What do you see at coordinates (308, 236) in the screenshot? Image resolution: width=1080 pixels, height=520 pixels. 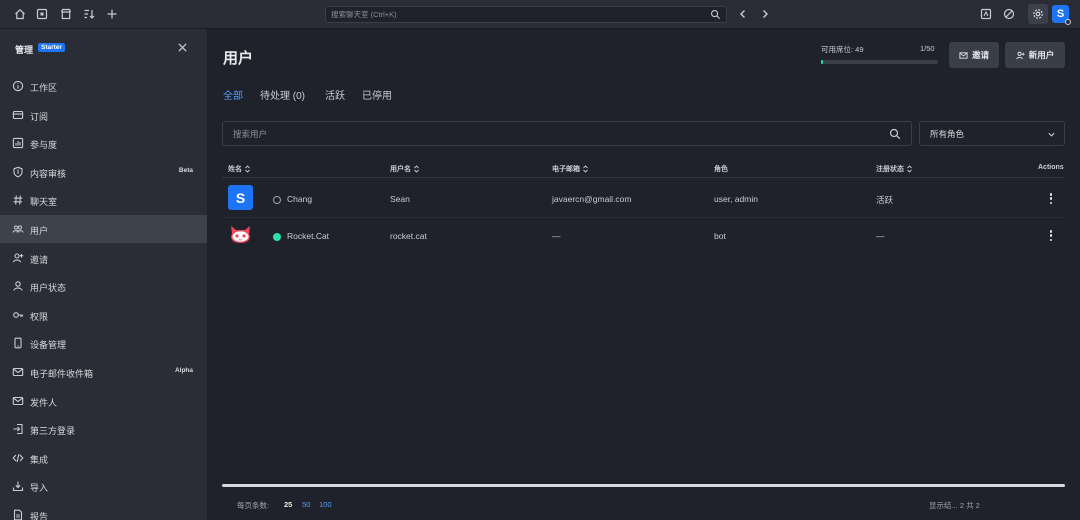 I see `cell-name: Rocket.Cat` at bounding box center [308, 236].